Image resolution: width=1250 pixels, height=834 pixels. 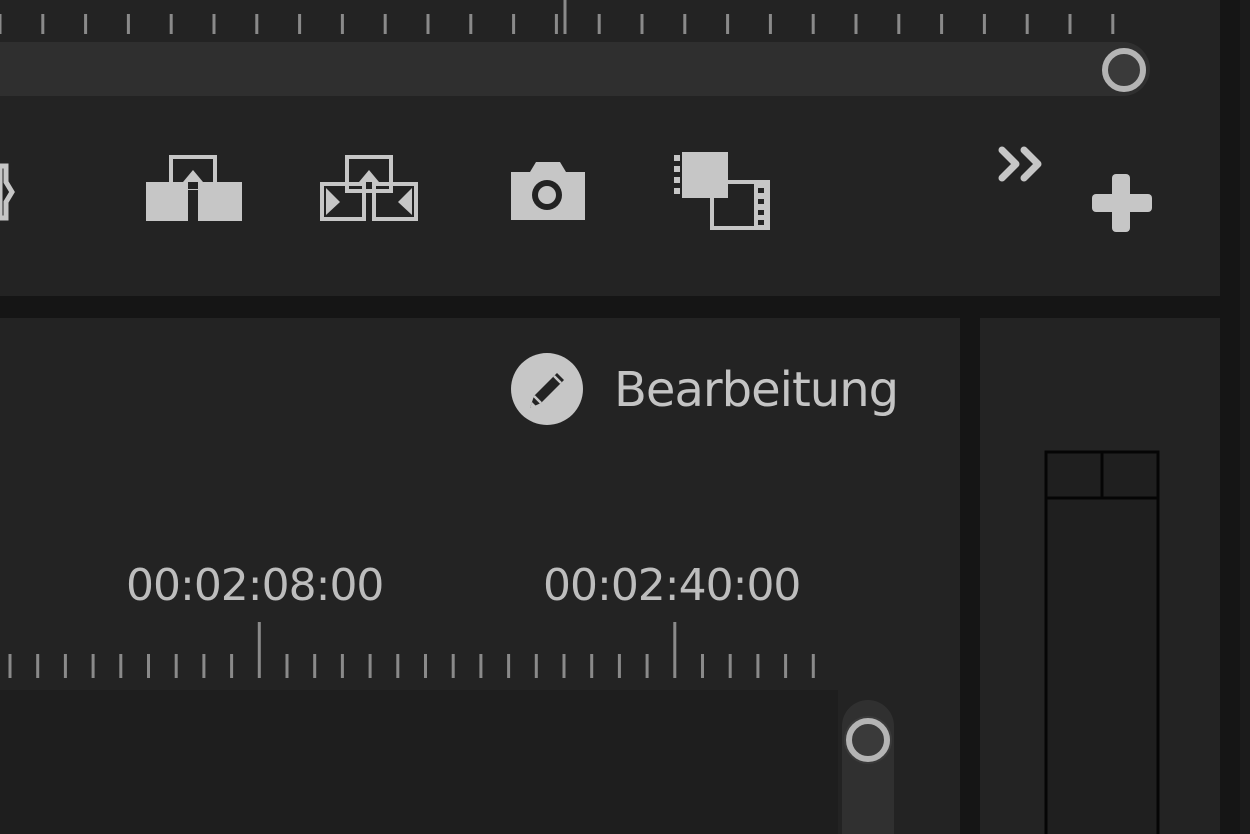 What do you see at coordinates (420, 651) in the screenshot?
I see `timeline-time-ruler` at bounding box center [420, 651].